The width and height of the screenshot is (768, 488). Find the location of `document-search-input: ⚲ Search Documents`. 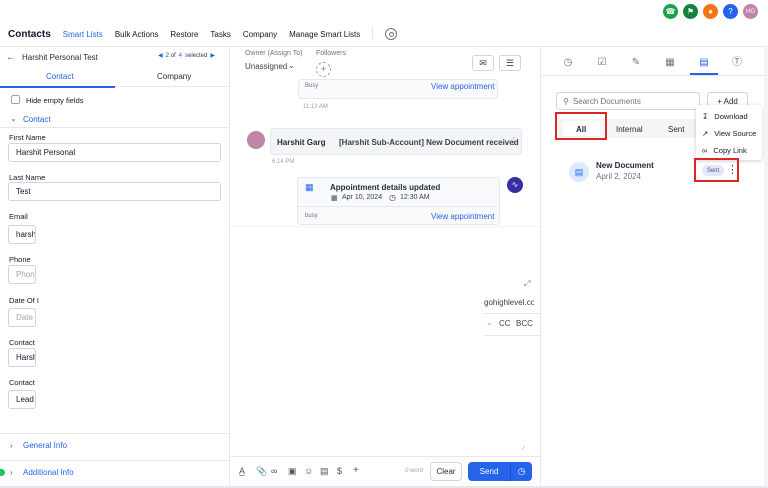

document-search-input: ⚲ Search Documents is located at coordinates (628, 101).